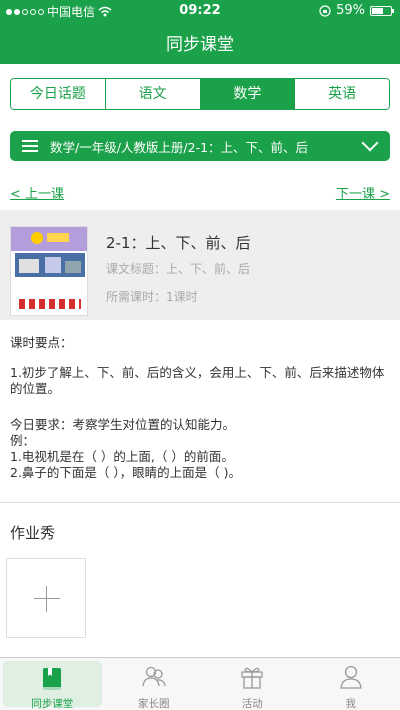 The width and height of the screenshot is (400, 710). Describe the element at coordinates (154, 676) in the screenshot. I see `parents-icon` at that location.